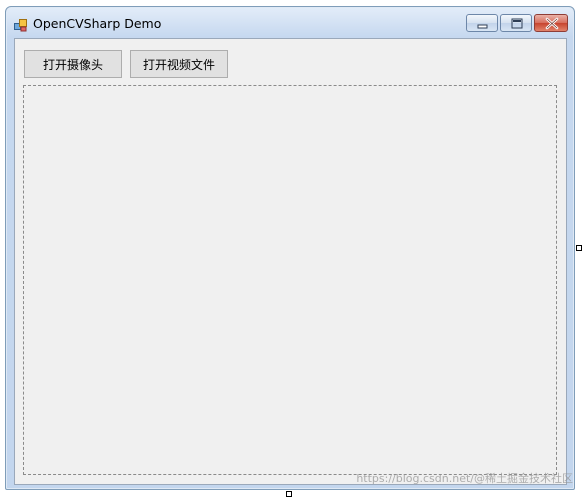  I want to click on open-video-file-button: 打开视频文件, so click(179, 64).